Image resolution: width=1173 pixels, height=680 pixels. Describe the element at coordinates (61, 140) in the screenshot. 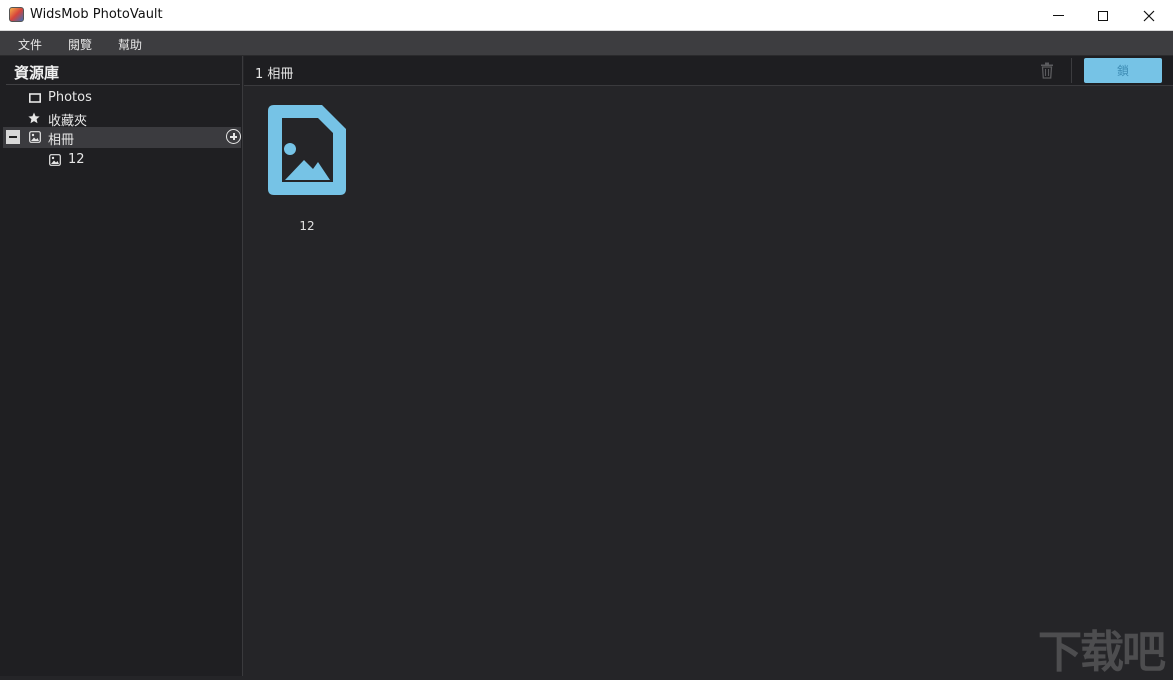

I see `sidebar-item-label: 相冊` at that location.